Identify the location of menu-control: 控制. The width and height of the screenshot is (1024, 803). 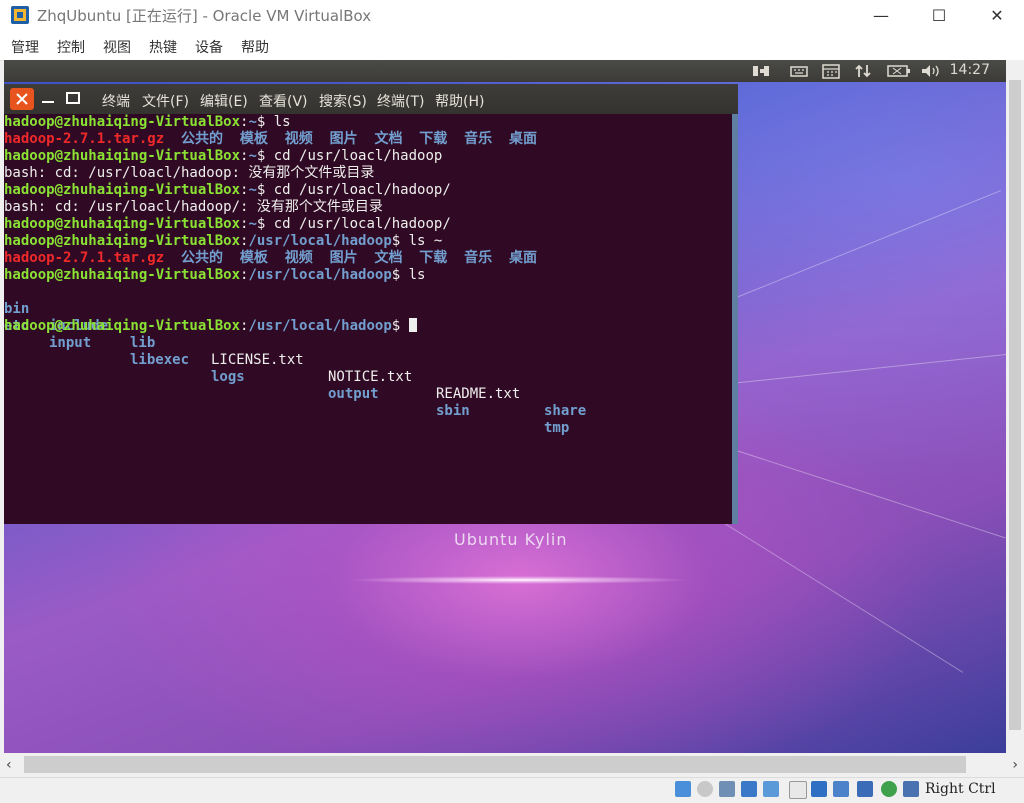
(71, 47).